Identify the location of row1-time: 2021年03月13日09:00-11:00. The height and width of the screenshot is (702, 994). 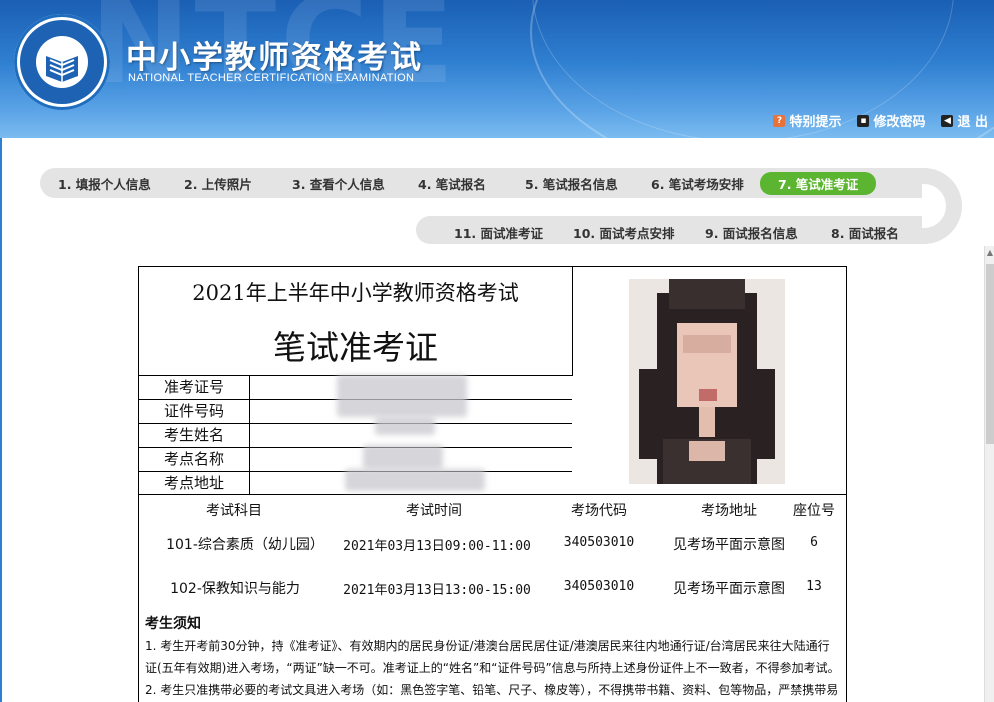
(437, 546).